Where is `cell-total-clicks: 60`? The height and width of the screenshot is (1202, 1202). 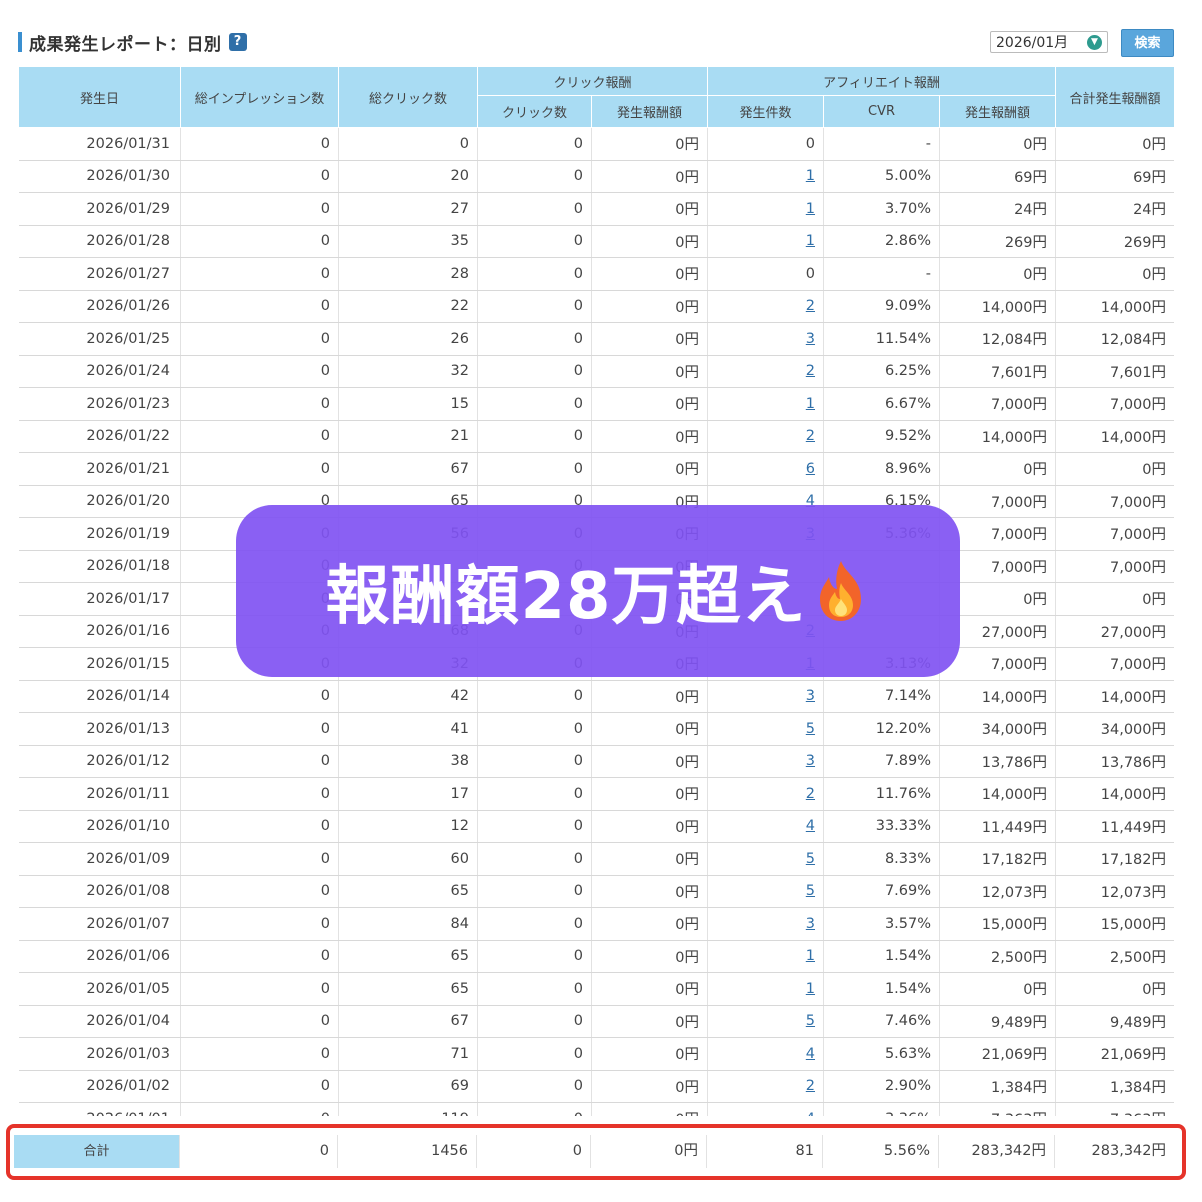
cell-total-clicks: 60 is located at coordinates (408, 859).